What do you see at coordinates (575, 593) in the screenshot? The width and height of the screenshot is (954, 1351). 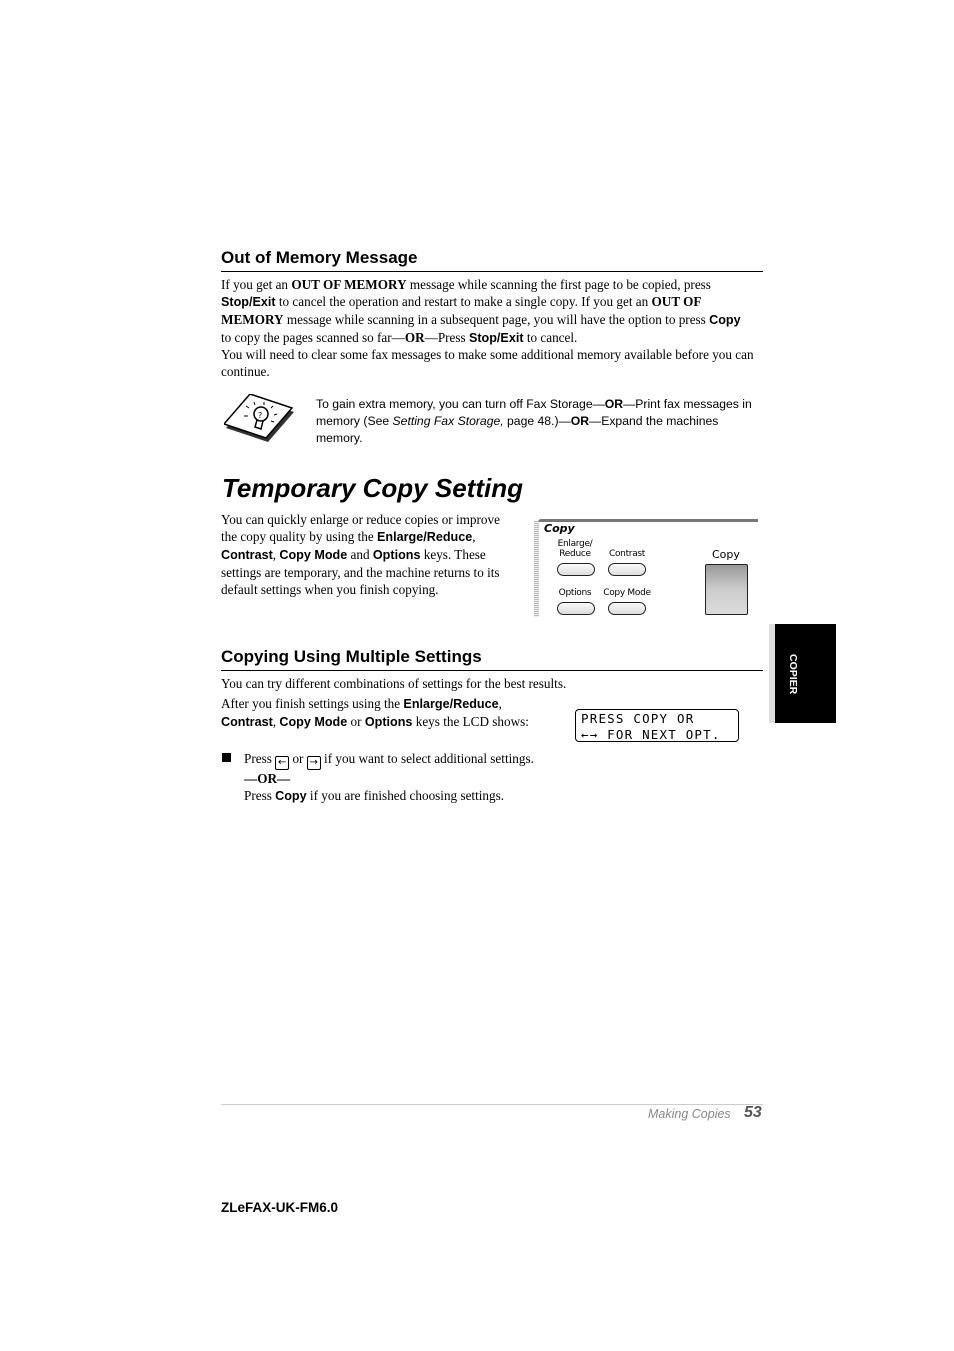 I see `options-label: Options` at bounding box center [575, 593].